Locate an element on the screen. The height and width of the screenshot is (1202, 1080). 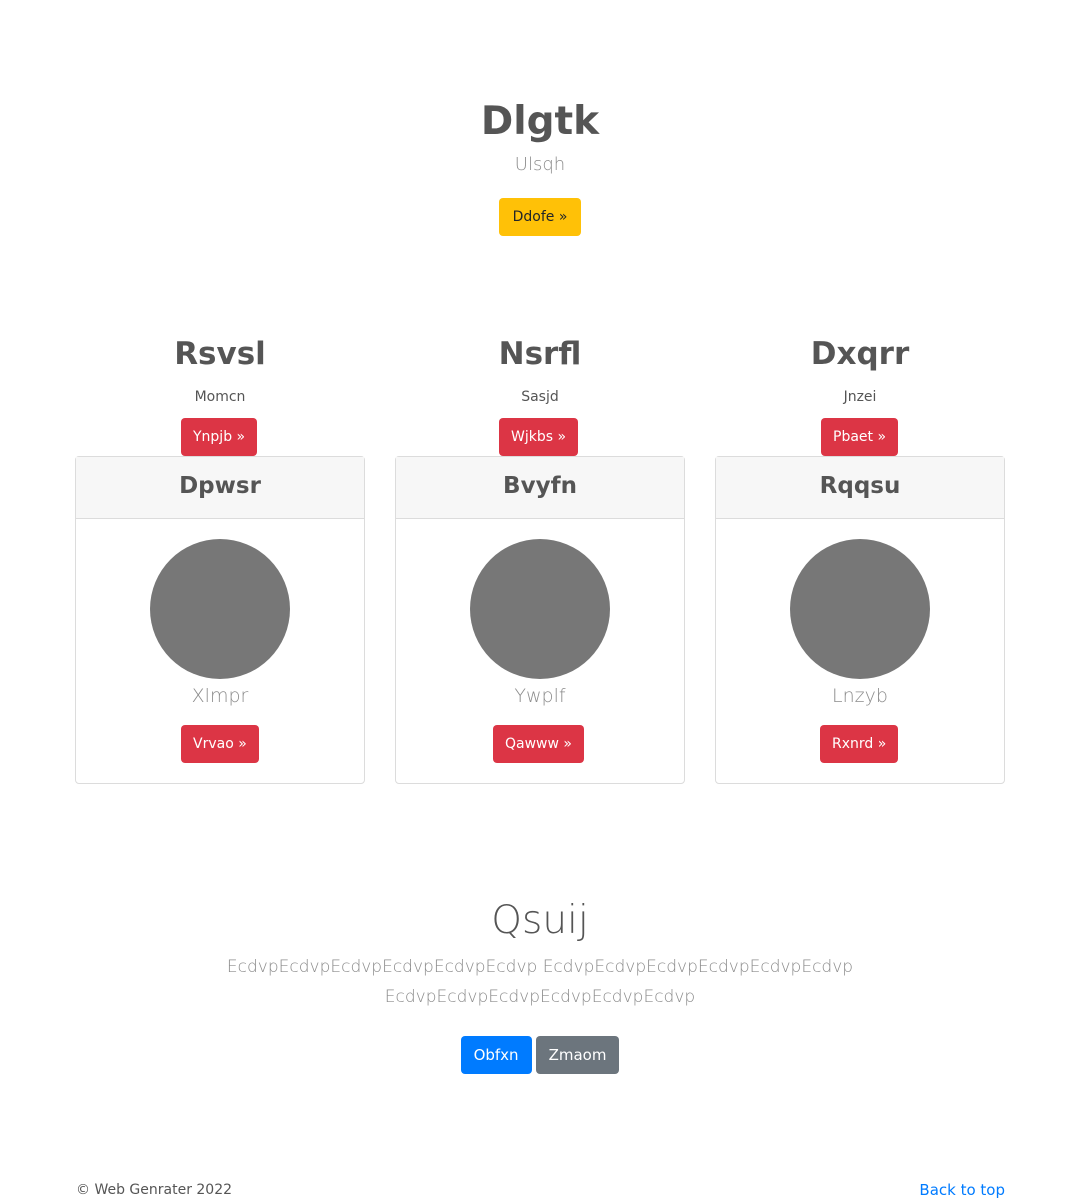
primary-button: Obfxn is located at coordinates (496, 1055).